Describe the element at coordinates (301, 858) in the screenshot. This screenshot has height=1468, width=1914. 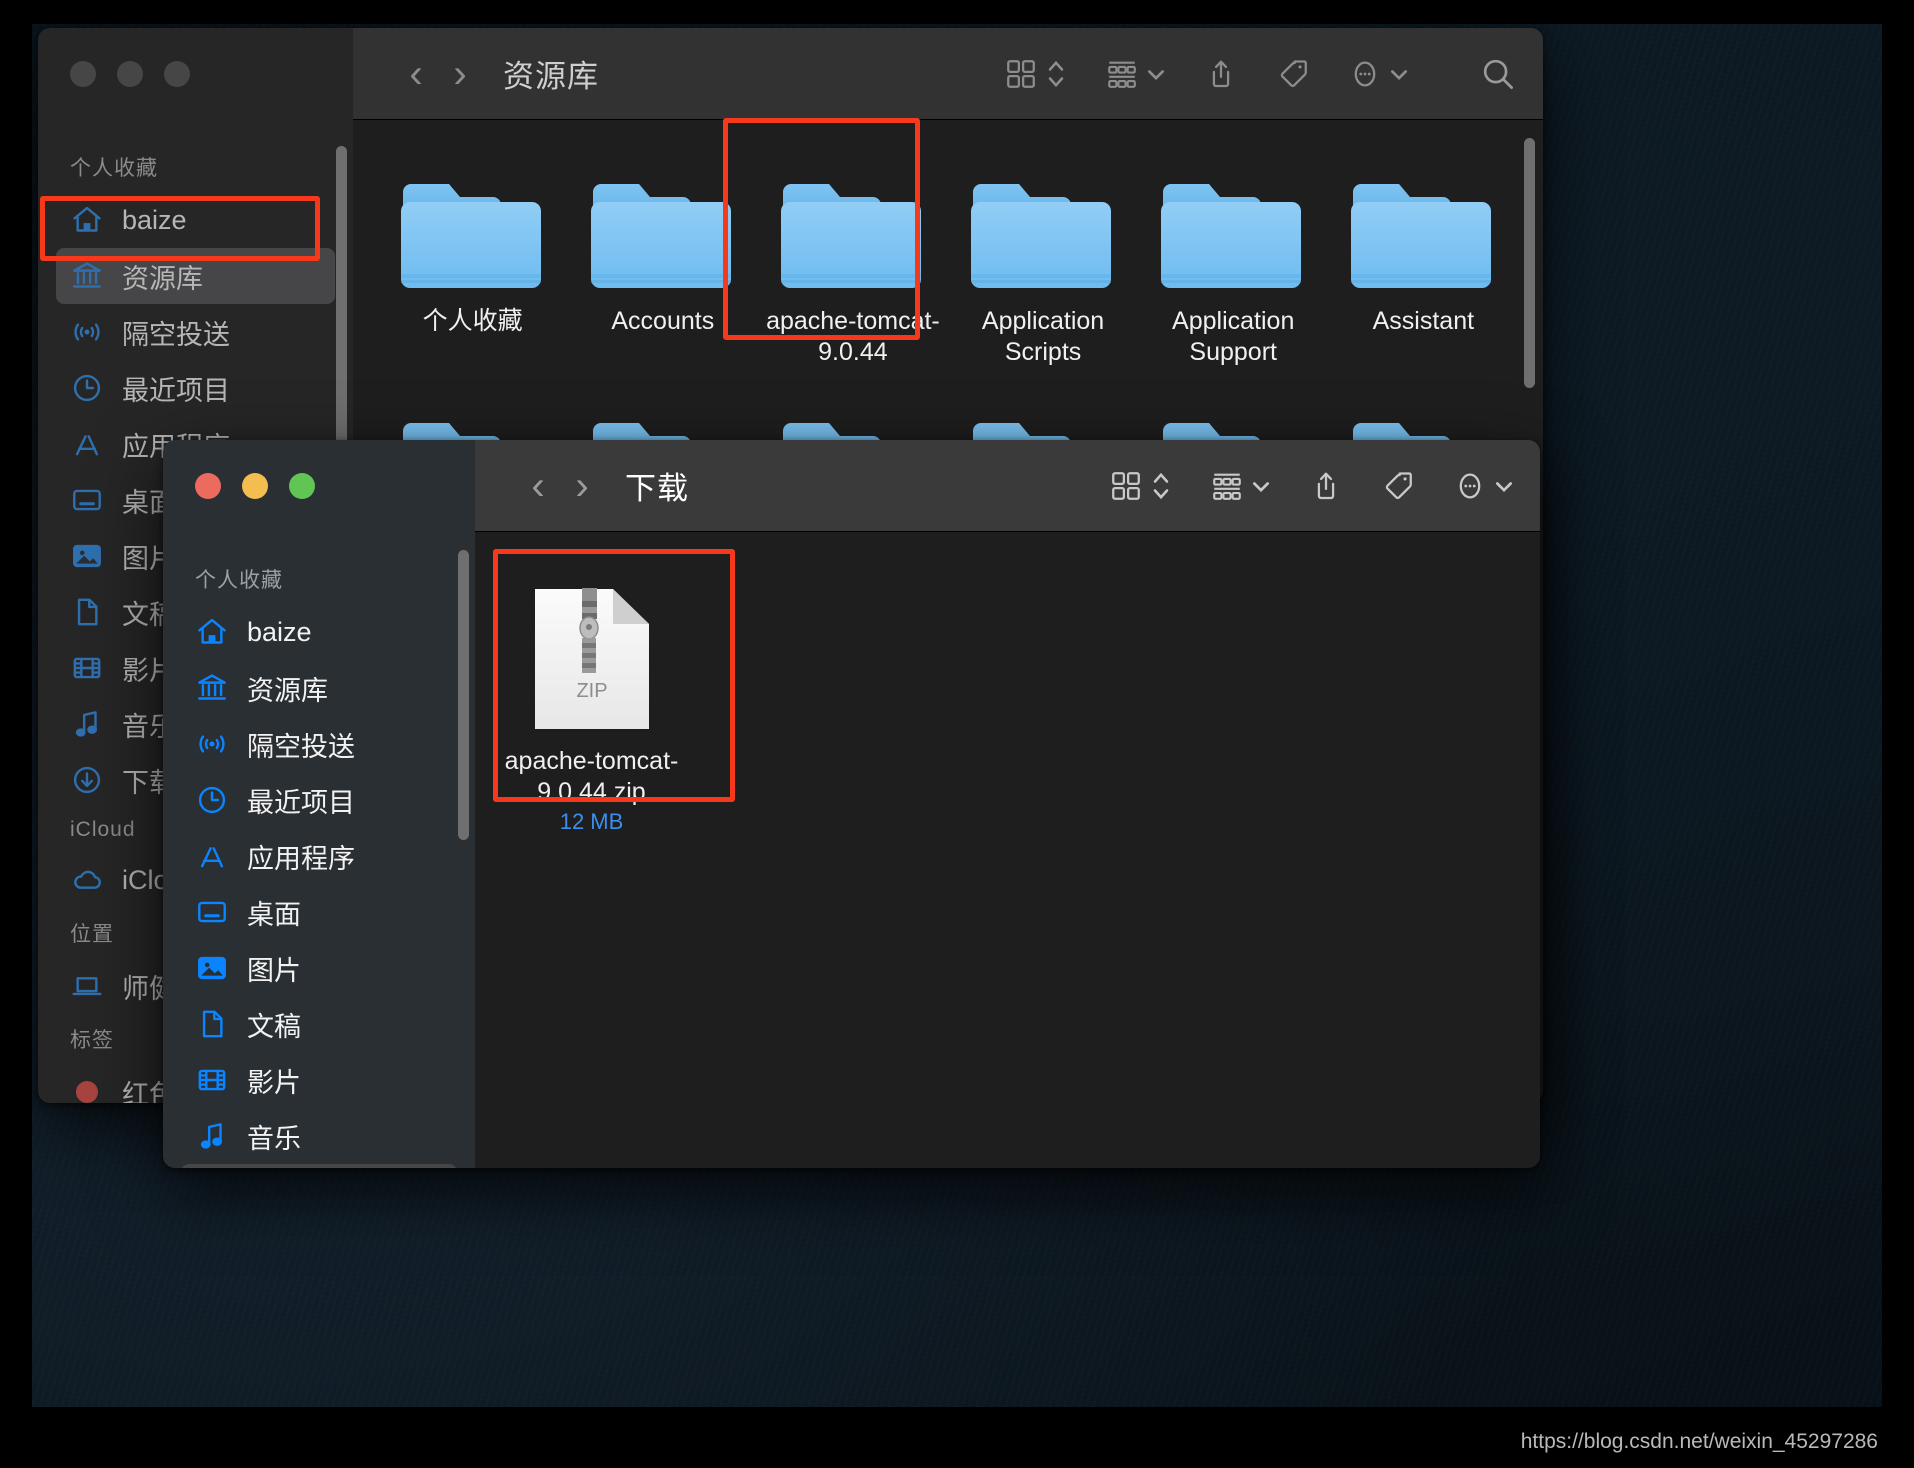
I see `sidebar-item-label: 应用程序` at that location.